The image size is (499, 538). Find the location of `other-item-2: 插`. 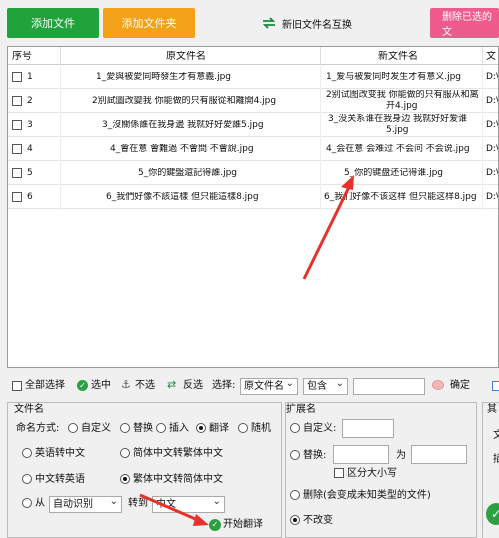

other-item-2: 插 is located at coordinates (496, 460).